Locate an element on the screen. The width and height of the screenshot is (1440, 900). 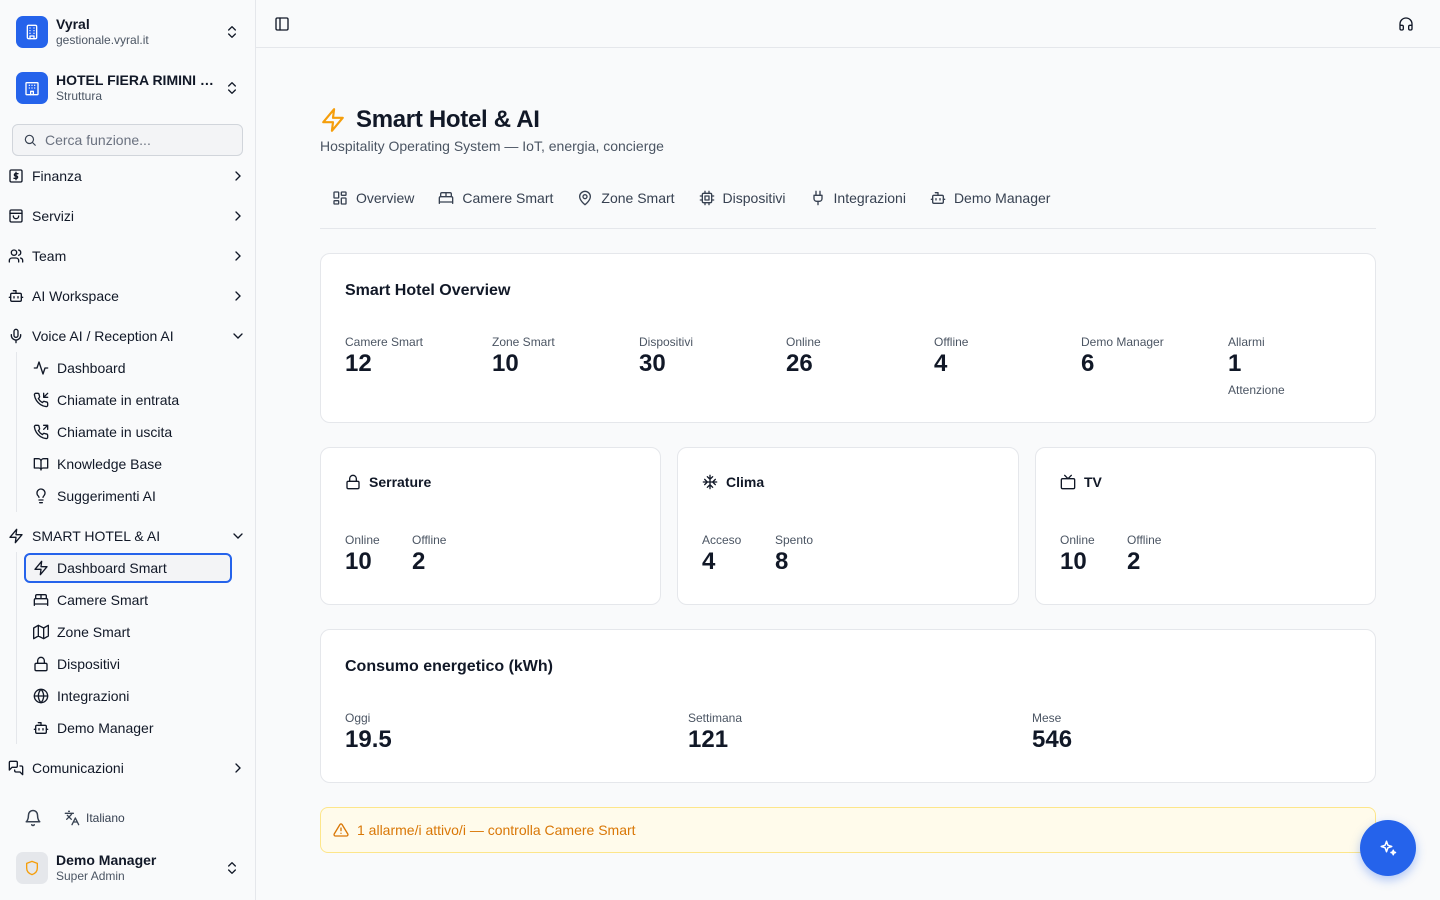
tab-dispositivi: Dispositivi is located at coordinates (742, 198).